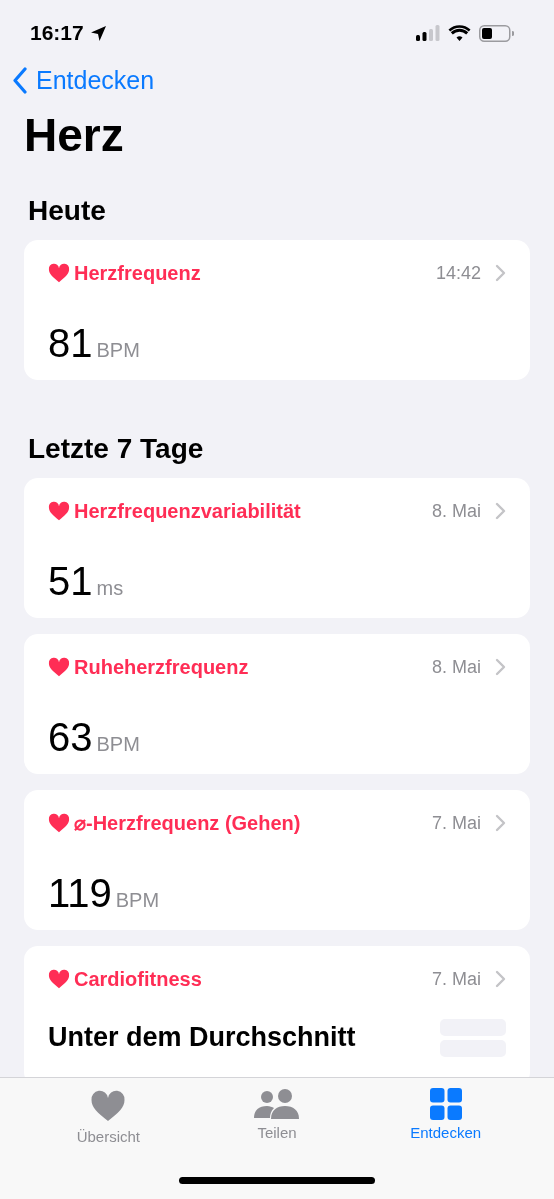 This screenshot has height=1199, width=554. What do you see at coordinates (277, 1011) in the screenshot?
I see `metric-card: Cardiofitness 7. Mai Unter dem Durchschnitt` at bounding box center [277, 1011].